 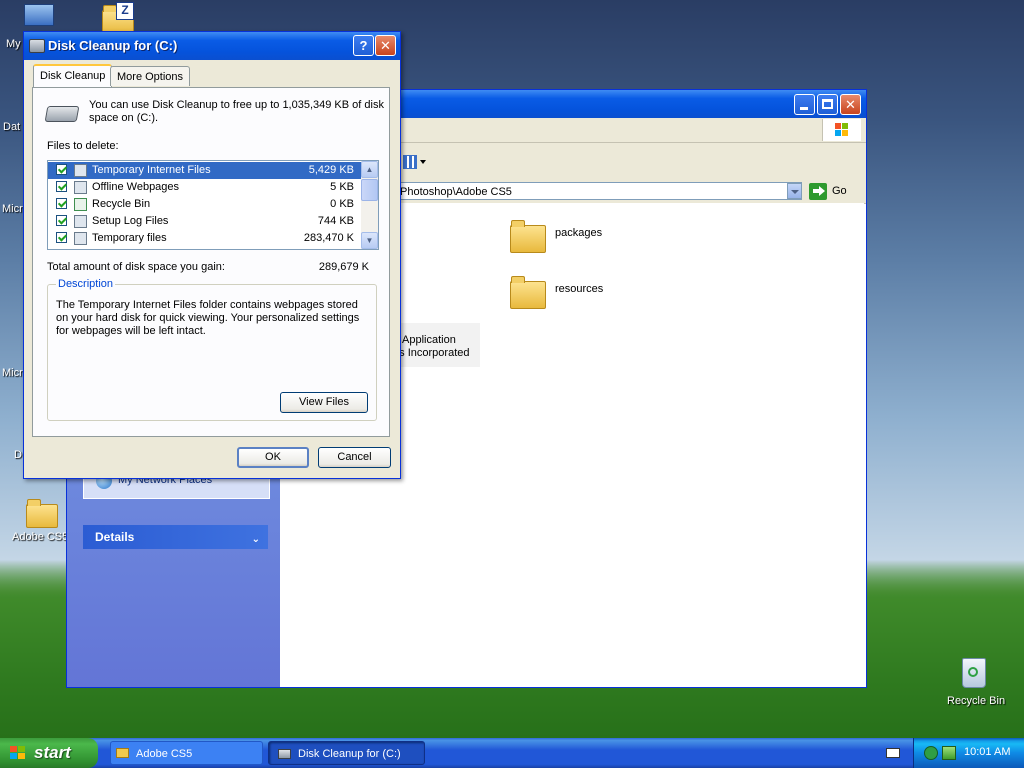 What do you see at coordinates (579, 233) in the screenshot?
I see `folder-label: packages` at bounding box center [579, 233].